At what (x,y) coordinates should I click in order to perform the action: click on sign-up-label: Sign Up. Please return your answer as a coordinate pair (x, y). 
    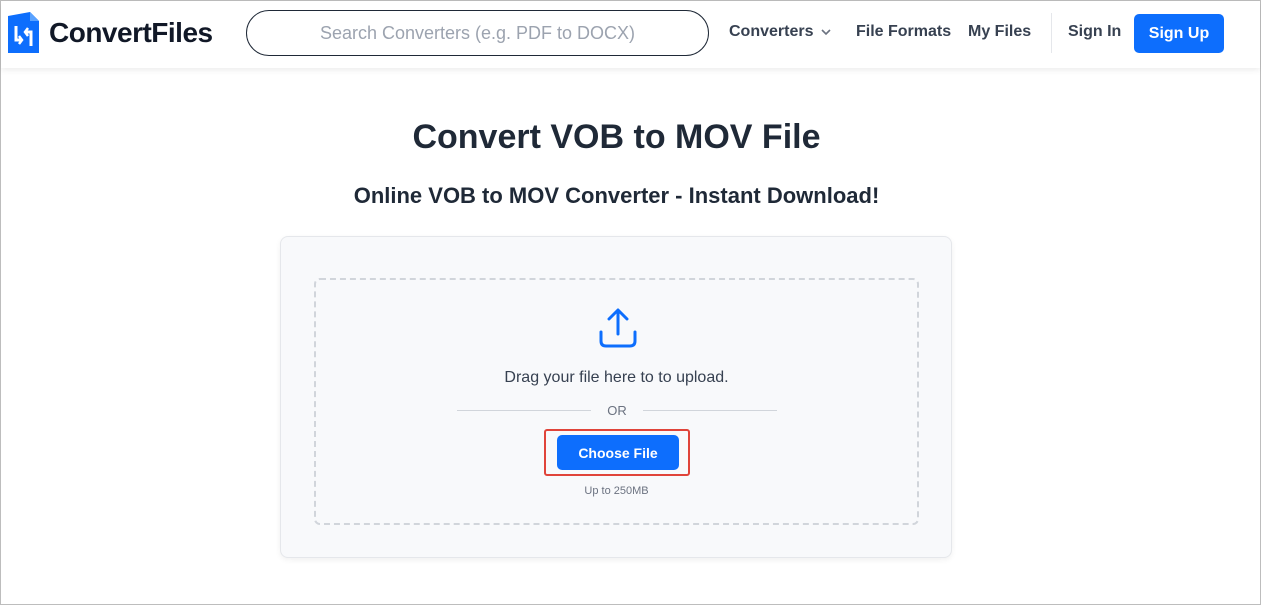
    Looking at the image, I should click on (1179, 33).